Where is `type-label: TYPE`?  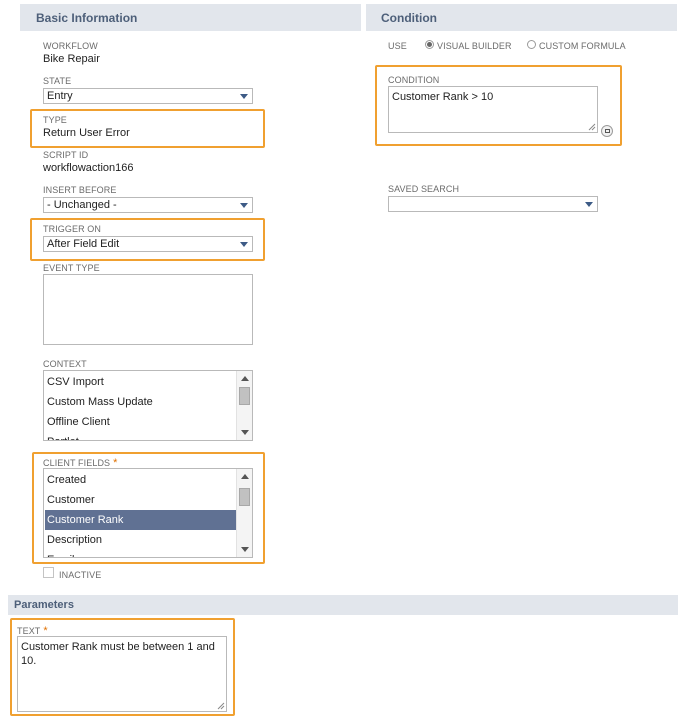 type-label: TYPE is located at coordinates (55, 120).